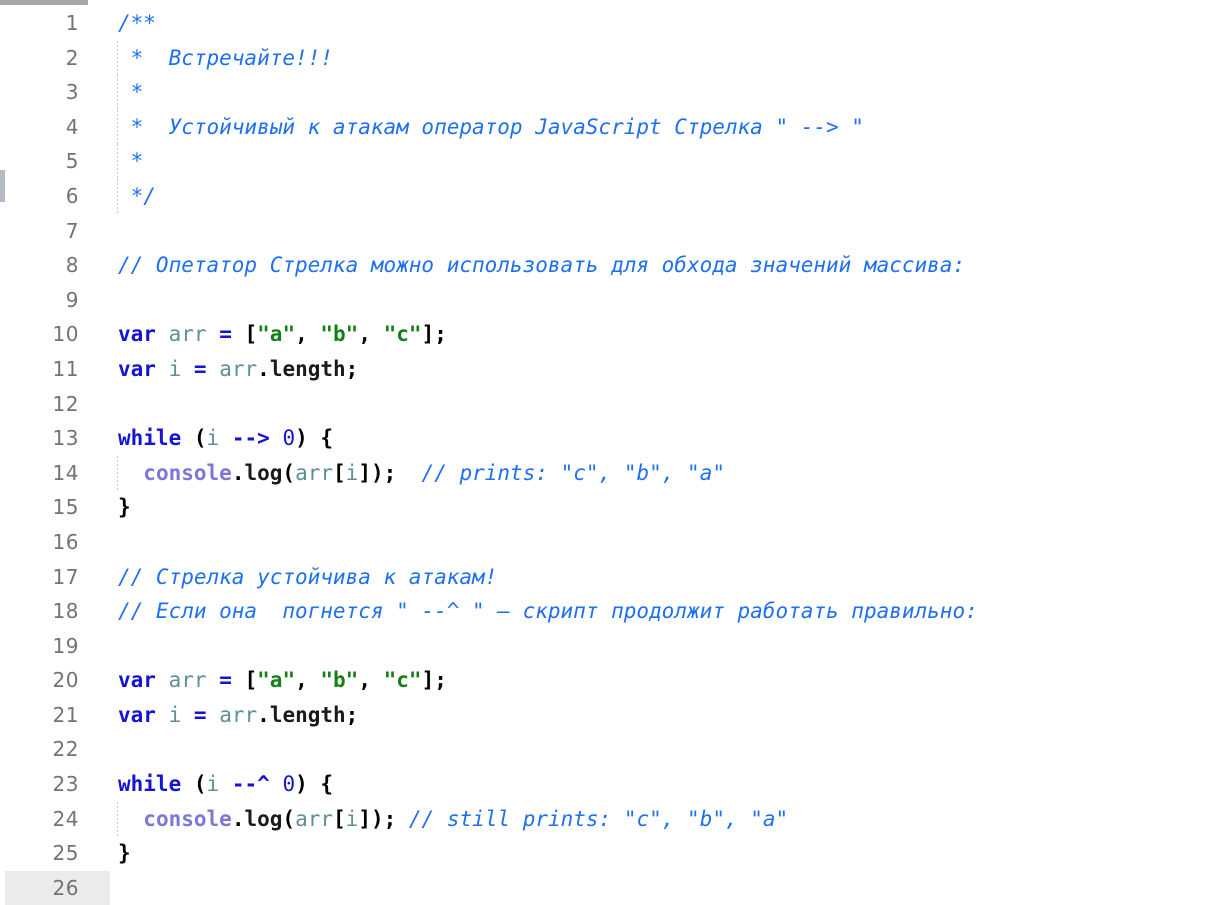 The image size is (1224, 905). What do you see at coordinates (65, 818) in the screenshot?
I see `line-number: 24` at bounding box center [65, 818].